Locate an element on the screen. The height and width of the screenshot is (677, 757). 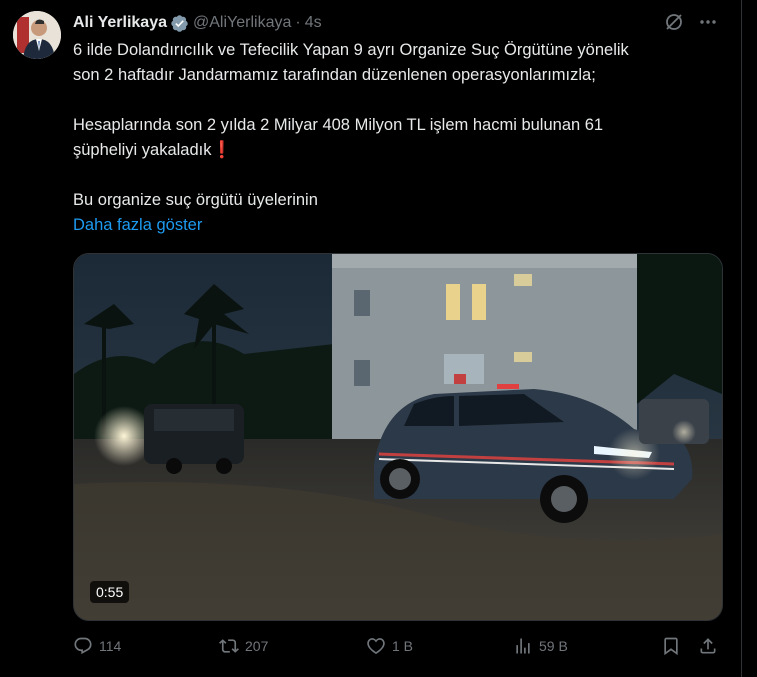
grok-icon is located at coordinates (674, 22).